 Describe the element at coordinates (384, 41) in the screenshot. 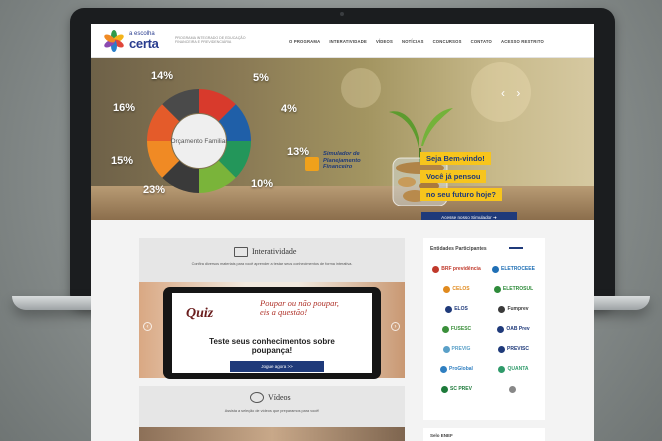

I see `nav-videos: VÍDEOS` at that location.